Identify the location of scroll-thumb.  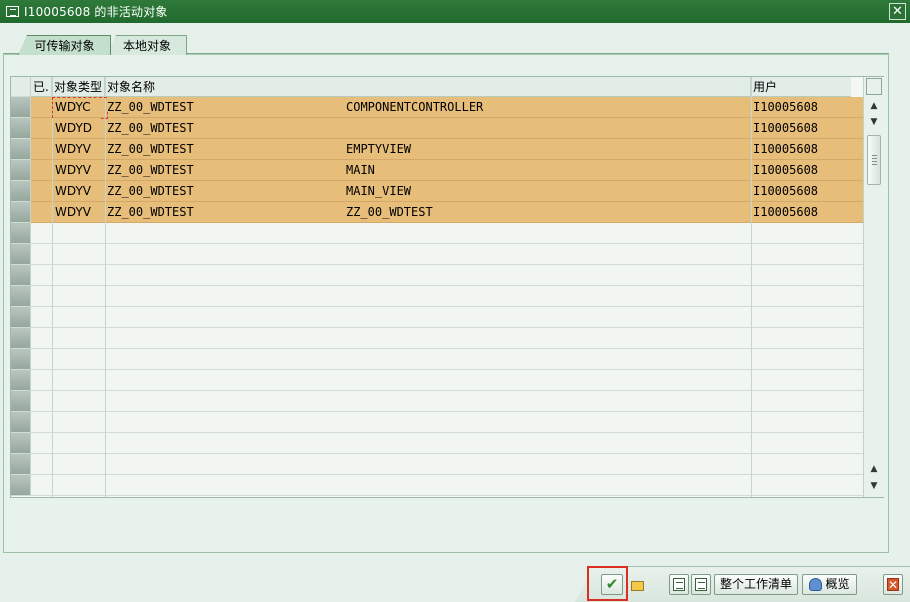
(874, 160).